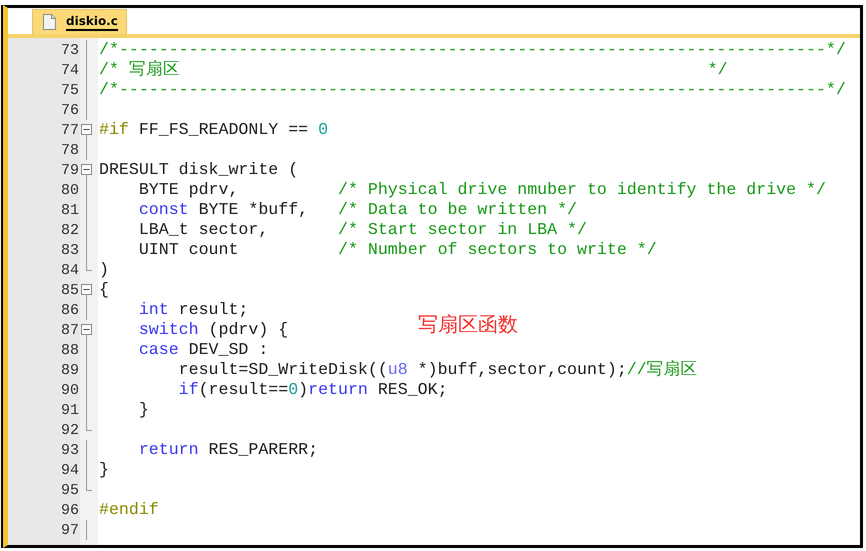  What do you see at coordinates (193, 310) in the screenshot?
I see `code-line: int result;` at bounding box center [193, 310].